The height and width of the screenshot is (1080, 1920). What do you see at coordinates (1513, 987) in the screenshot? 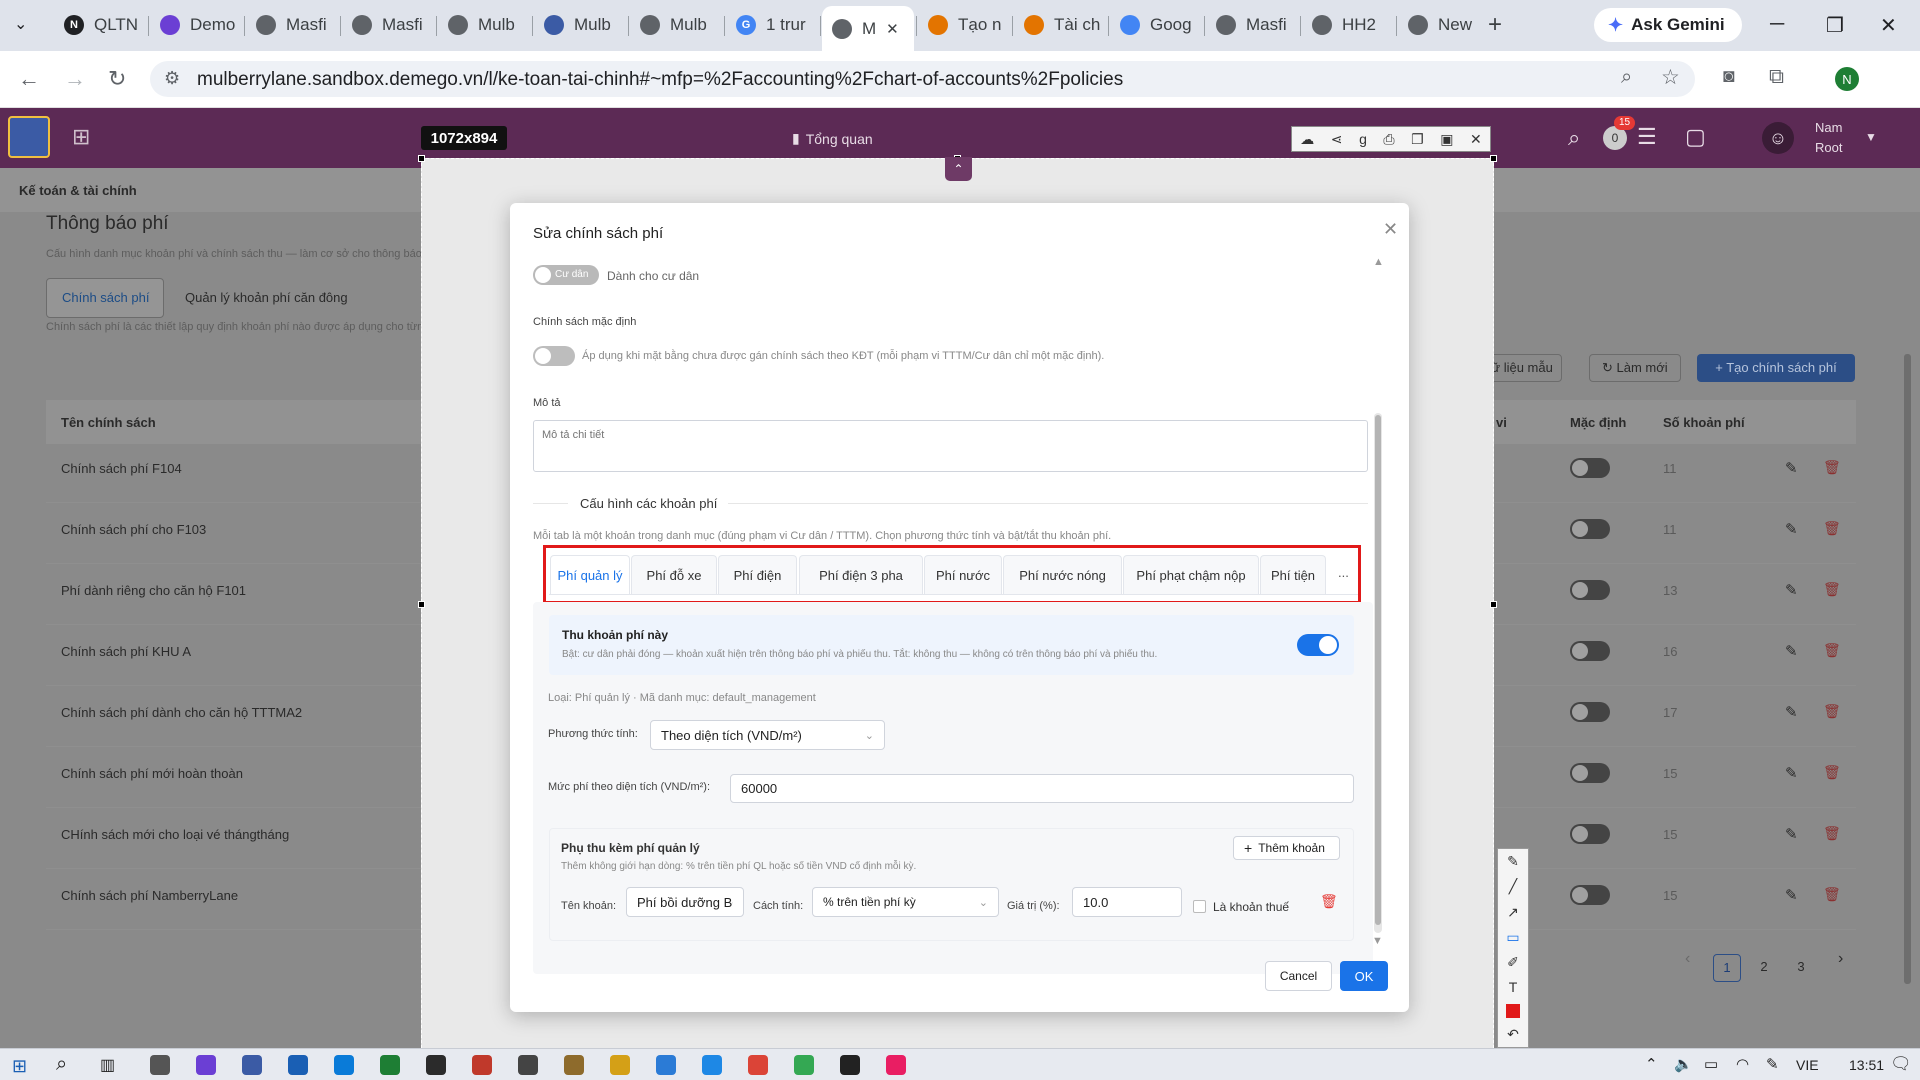
I see `text-icon: T` at bounding box center [1513, 987].